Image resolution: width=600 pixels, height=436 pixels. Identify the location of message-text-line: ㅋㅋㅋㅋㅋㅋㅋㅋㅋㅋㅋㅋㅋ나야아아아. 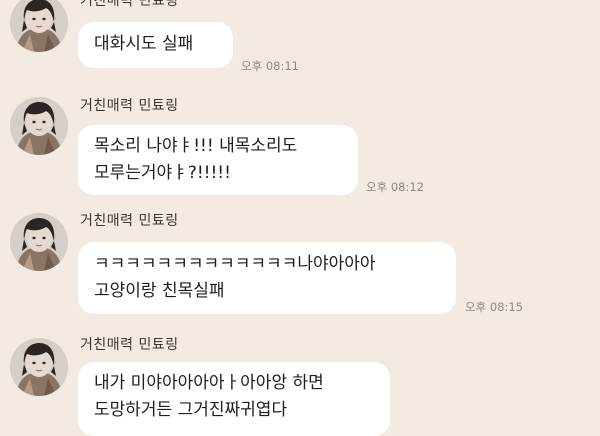
(235, 264).